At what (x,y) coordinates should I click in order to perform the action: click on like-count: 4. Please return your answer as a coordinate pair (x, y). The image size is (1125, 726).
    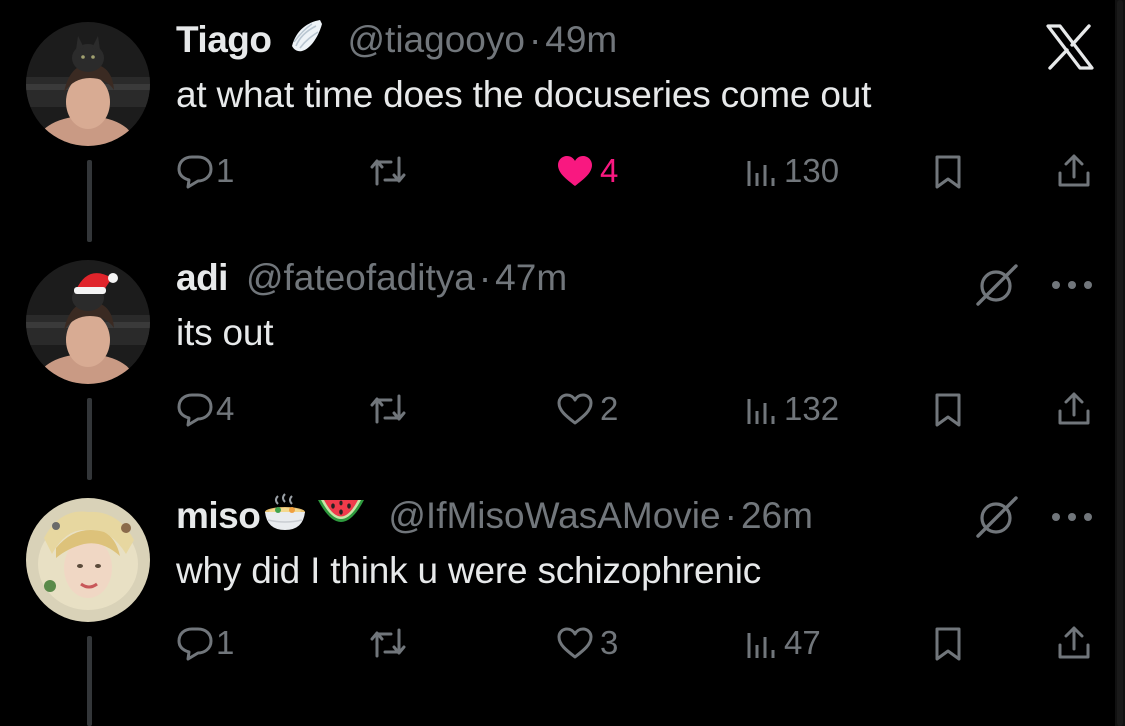
    Looking at the image, I should click on (609, 170).